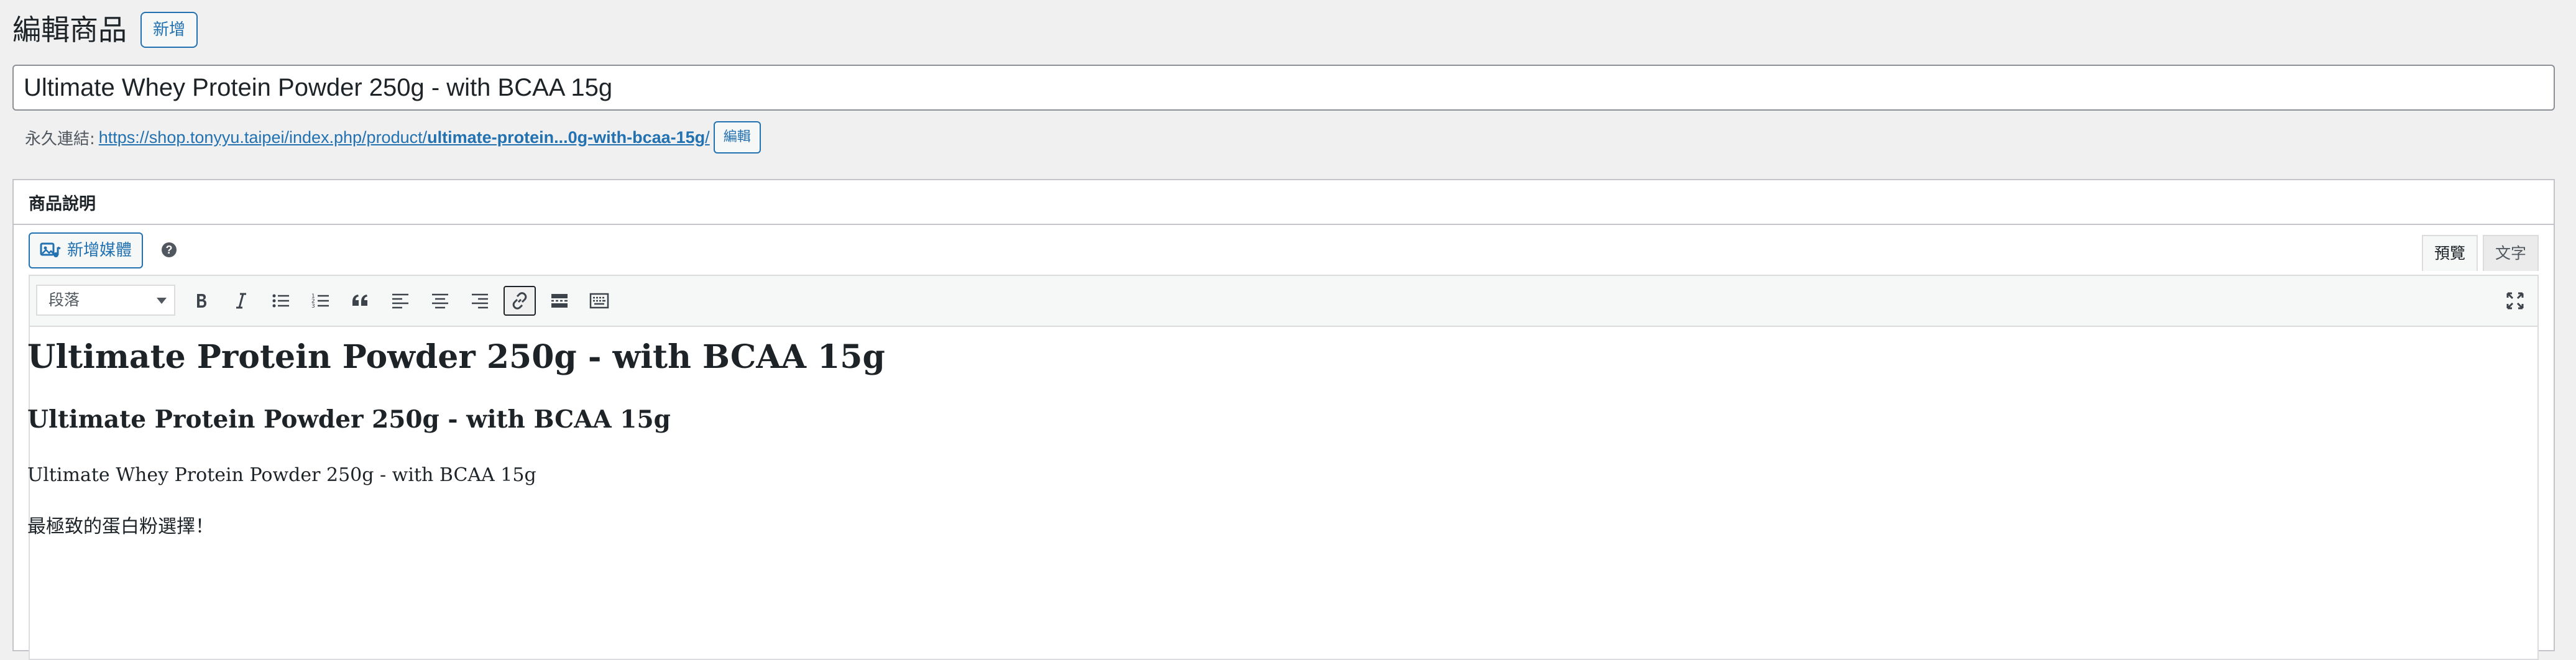 The width and height of the screenshot is (2576, 660). What do you see at coordinates (105, 301) in the screenshot?
I see `format-select: 段落` at bounding box center [105, 301].